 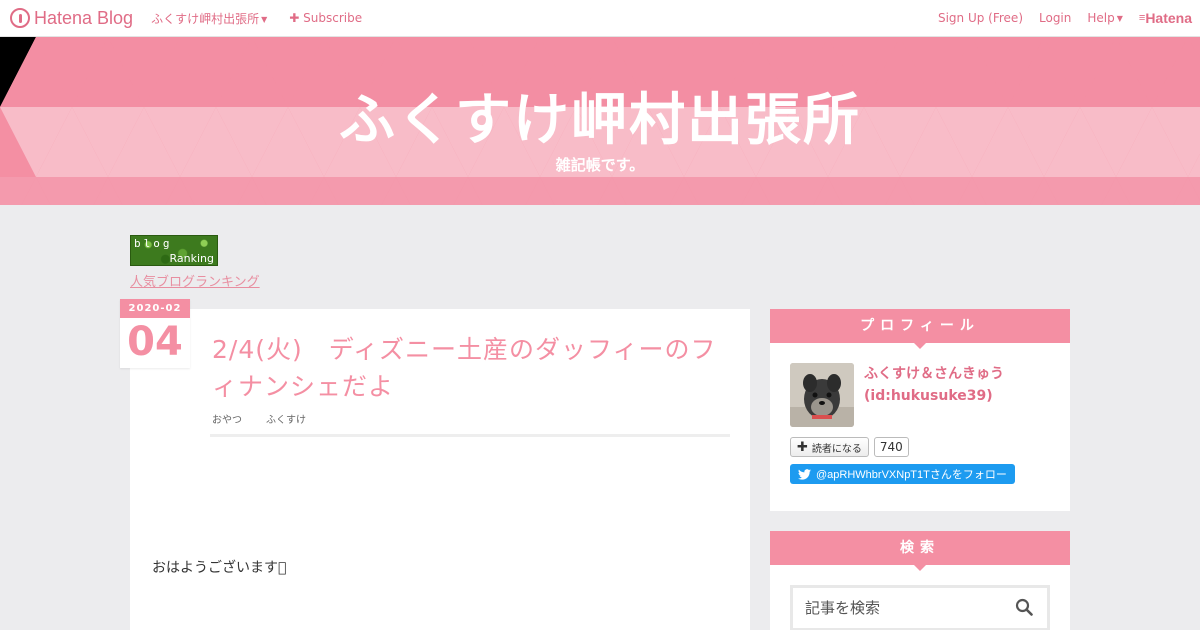 I want to click on subscribe-label: Subscribe, so click(x=333, y=18).